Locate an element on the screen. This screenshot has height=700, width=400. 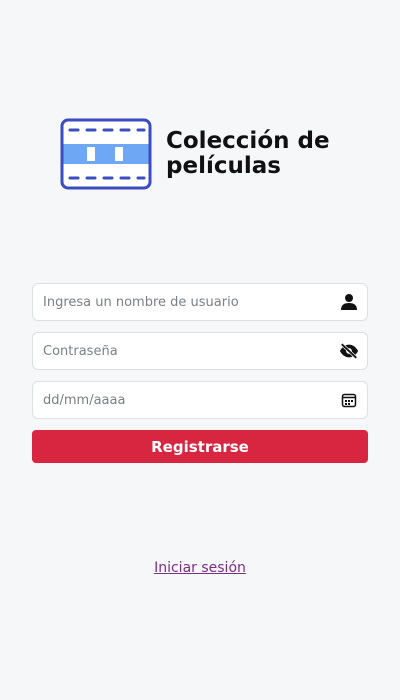
date-input is located at coordinates (186, 400).